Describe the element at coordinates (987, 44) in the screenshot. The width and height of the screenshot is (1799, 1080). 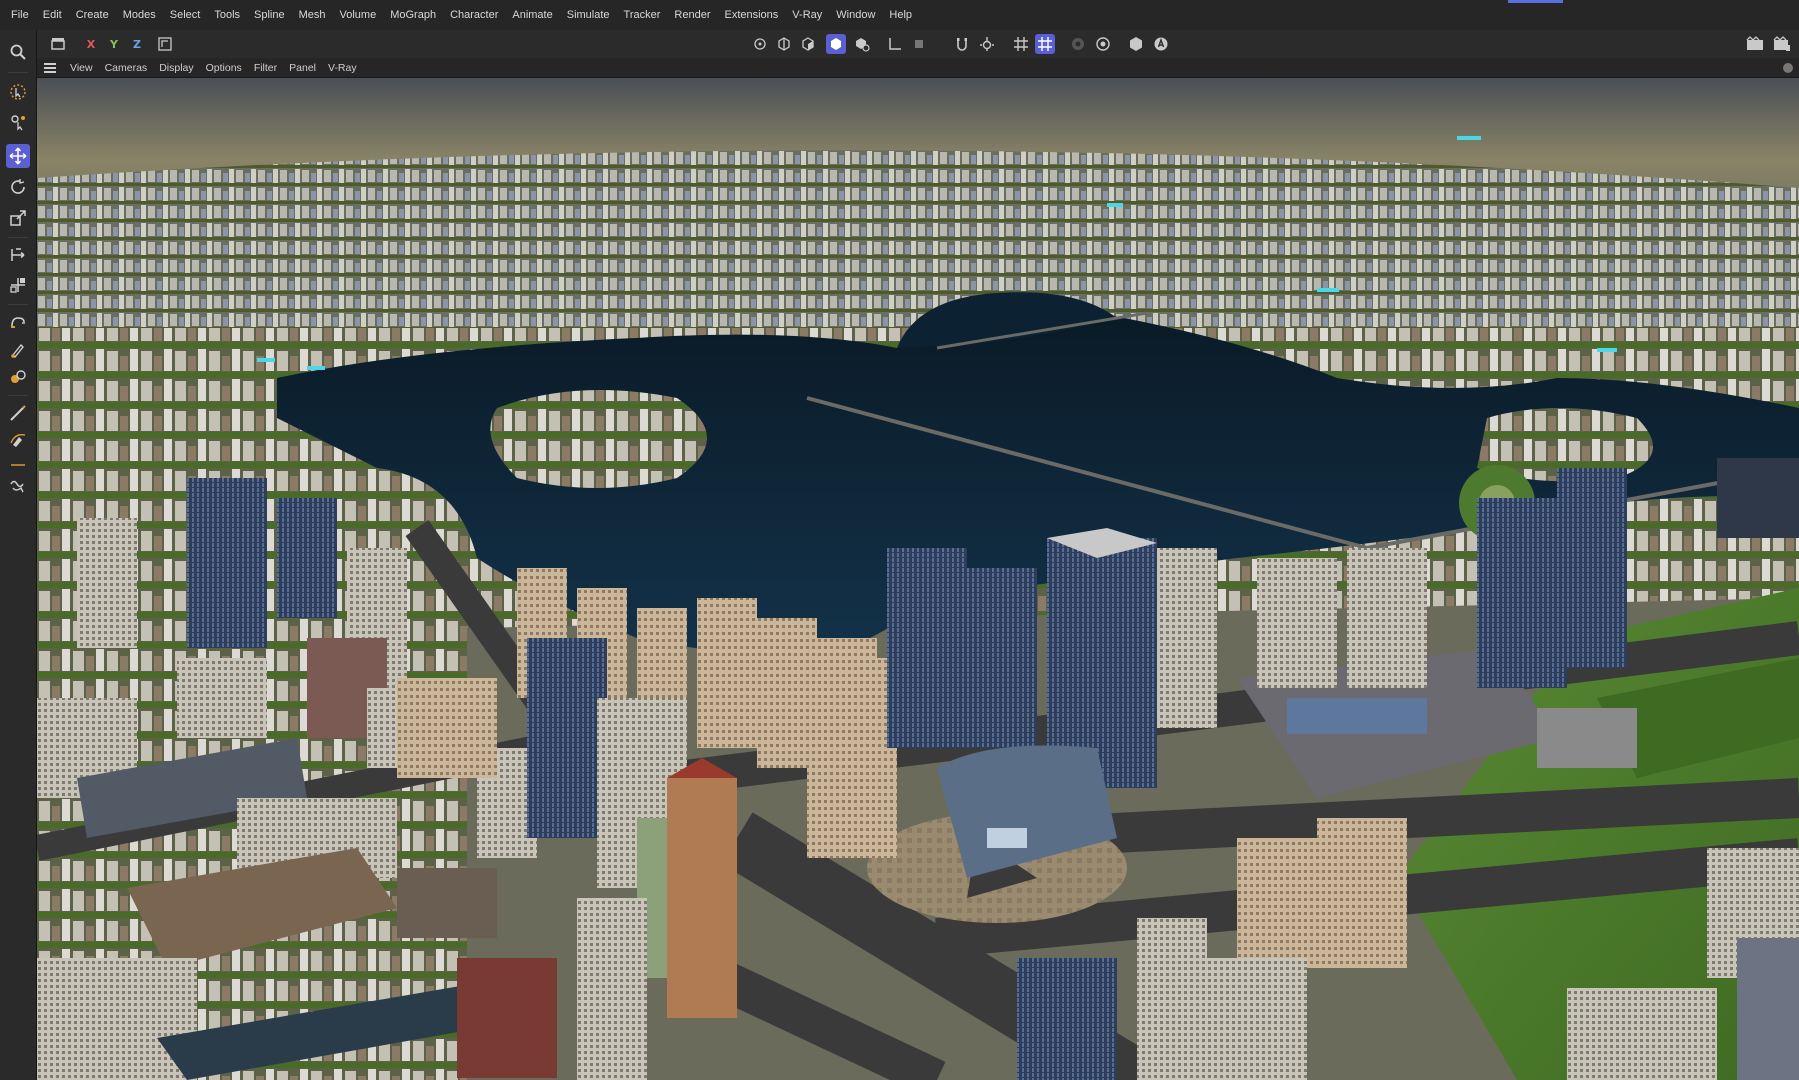
I see `snap-settings-icon` at that location.